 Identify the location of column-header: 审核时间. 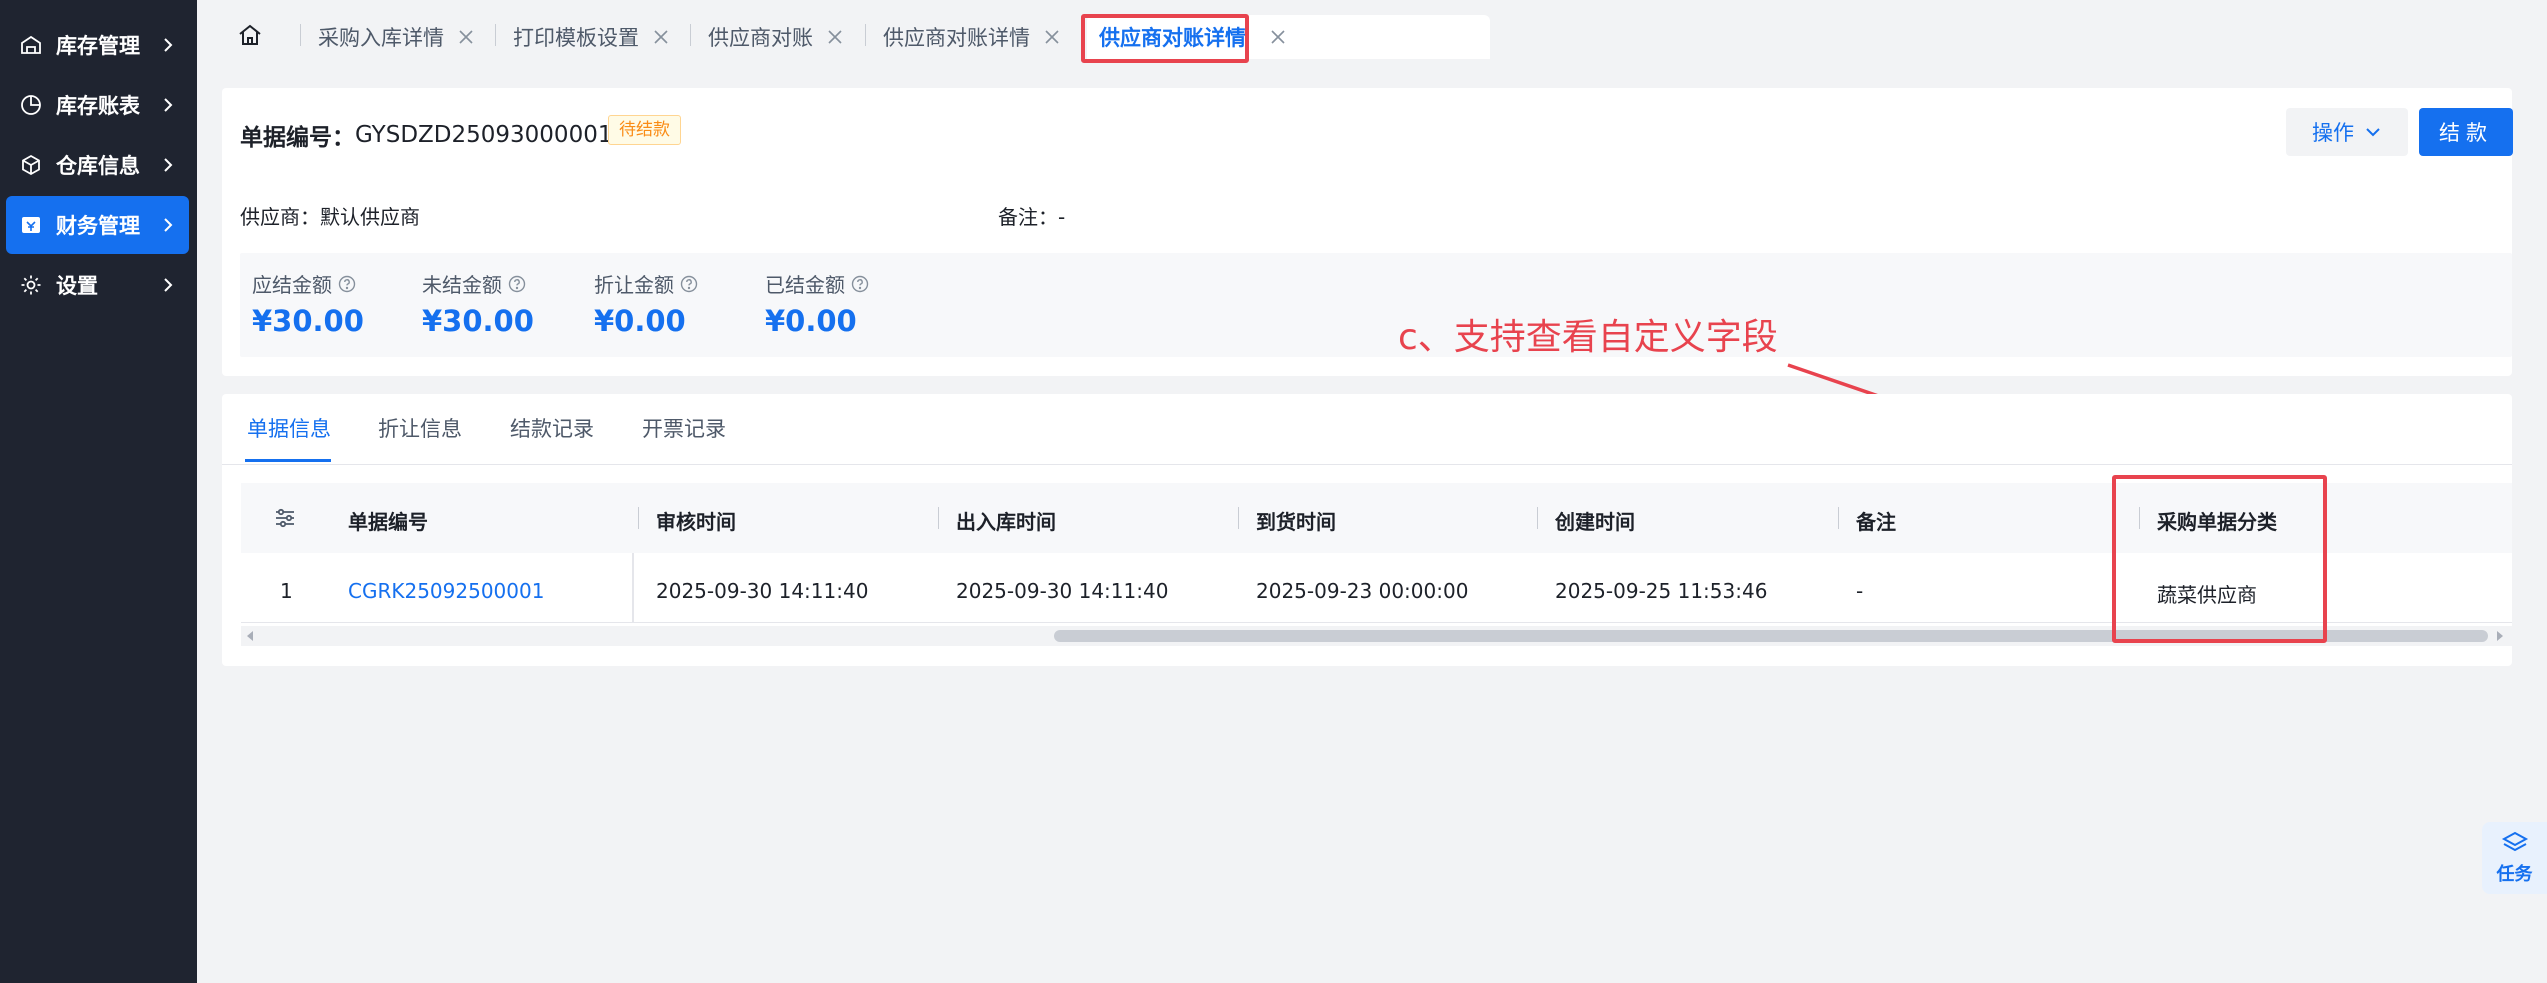
(696, 522).